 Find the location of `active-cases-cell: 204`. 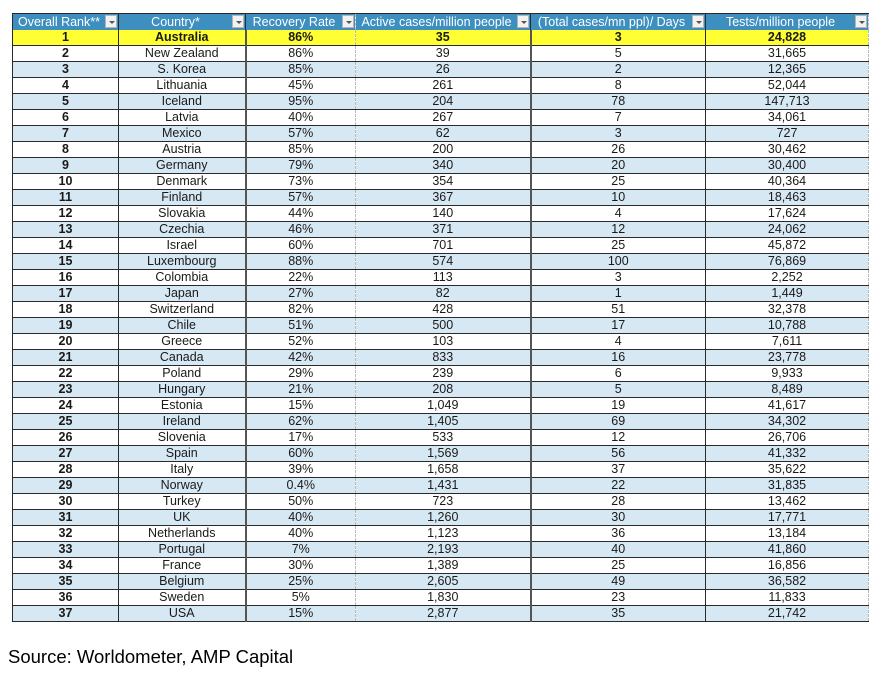

active-cases-cell: 204 is located at coordinates (443, 101).